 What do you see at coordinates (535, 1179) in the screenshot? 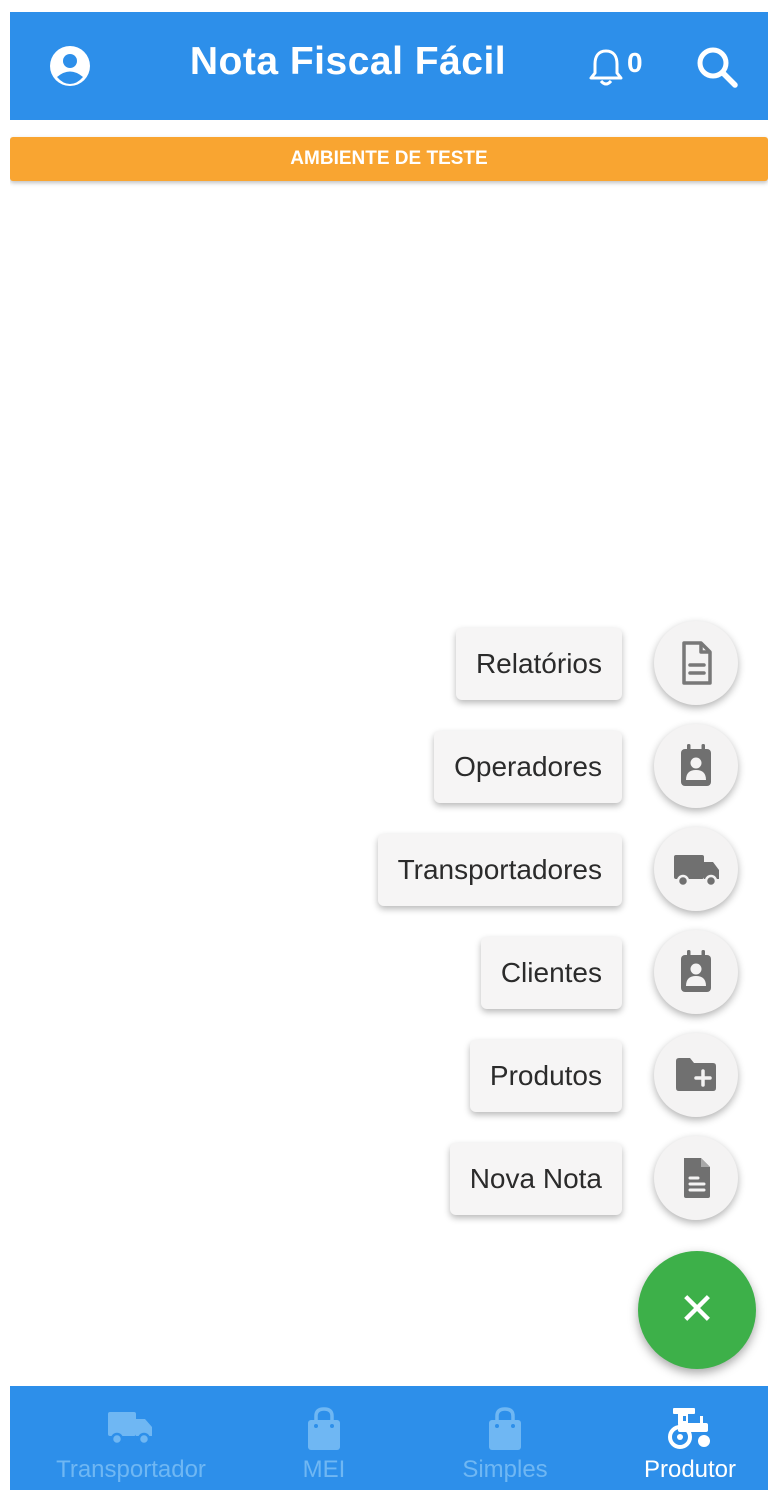
I see `menu-label: Nova Nota` at bounding box center [535, 1179].